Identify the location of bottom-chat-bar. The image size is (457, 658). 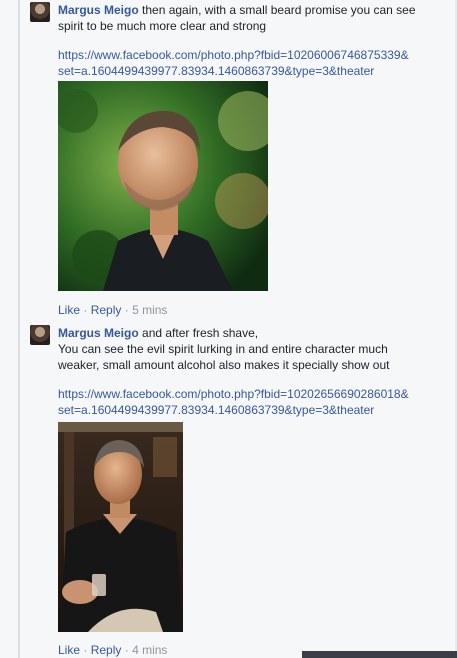
(379, 654).